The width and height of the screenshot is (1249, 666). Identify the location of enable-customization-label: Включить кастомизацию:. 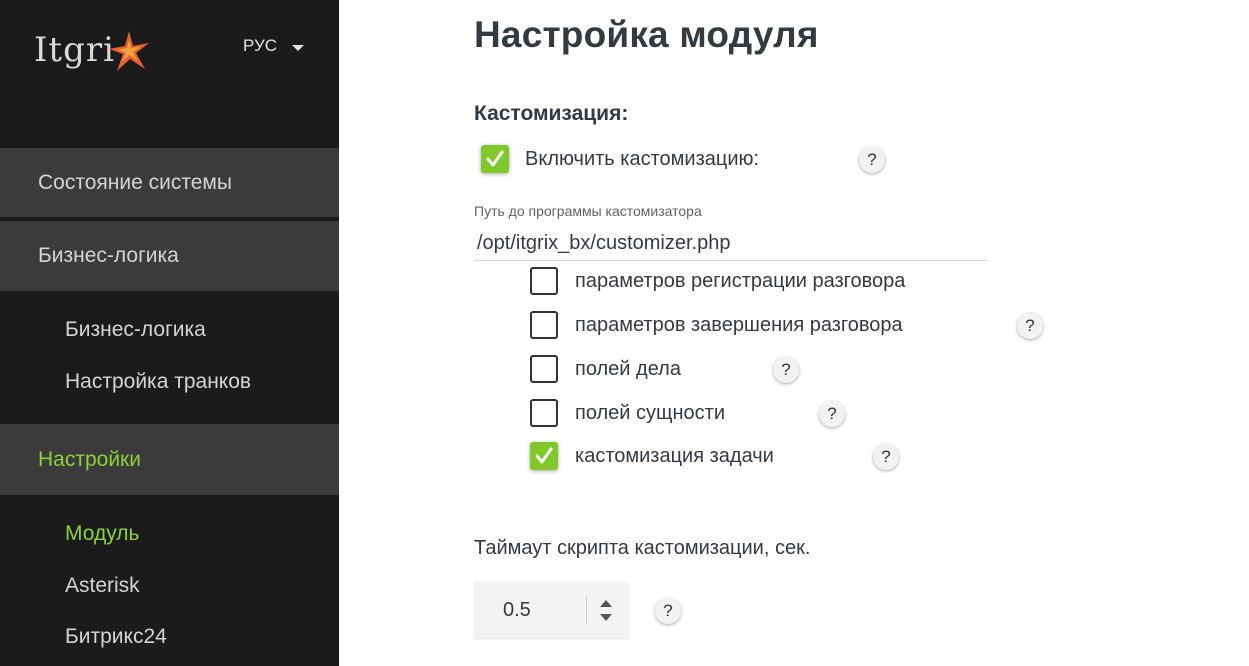
(642, 158).